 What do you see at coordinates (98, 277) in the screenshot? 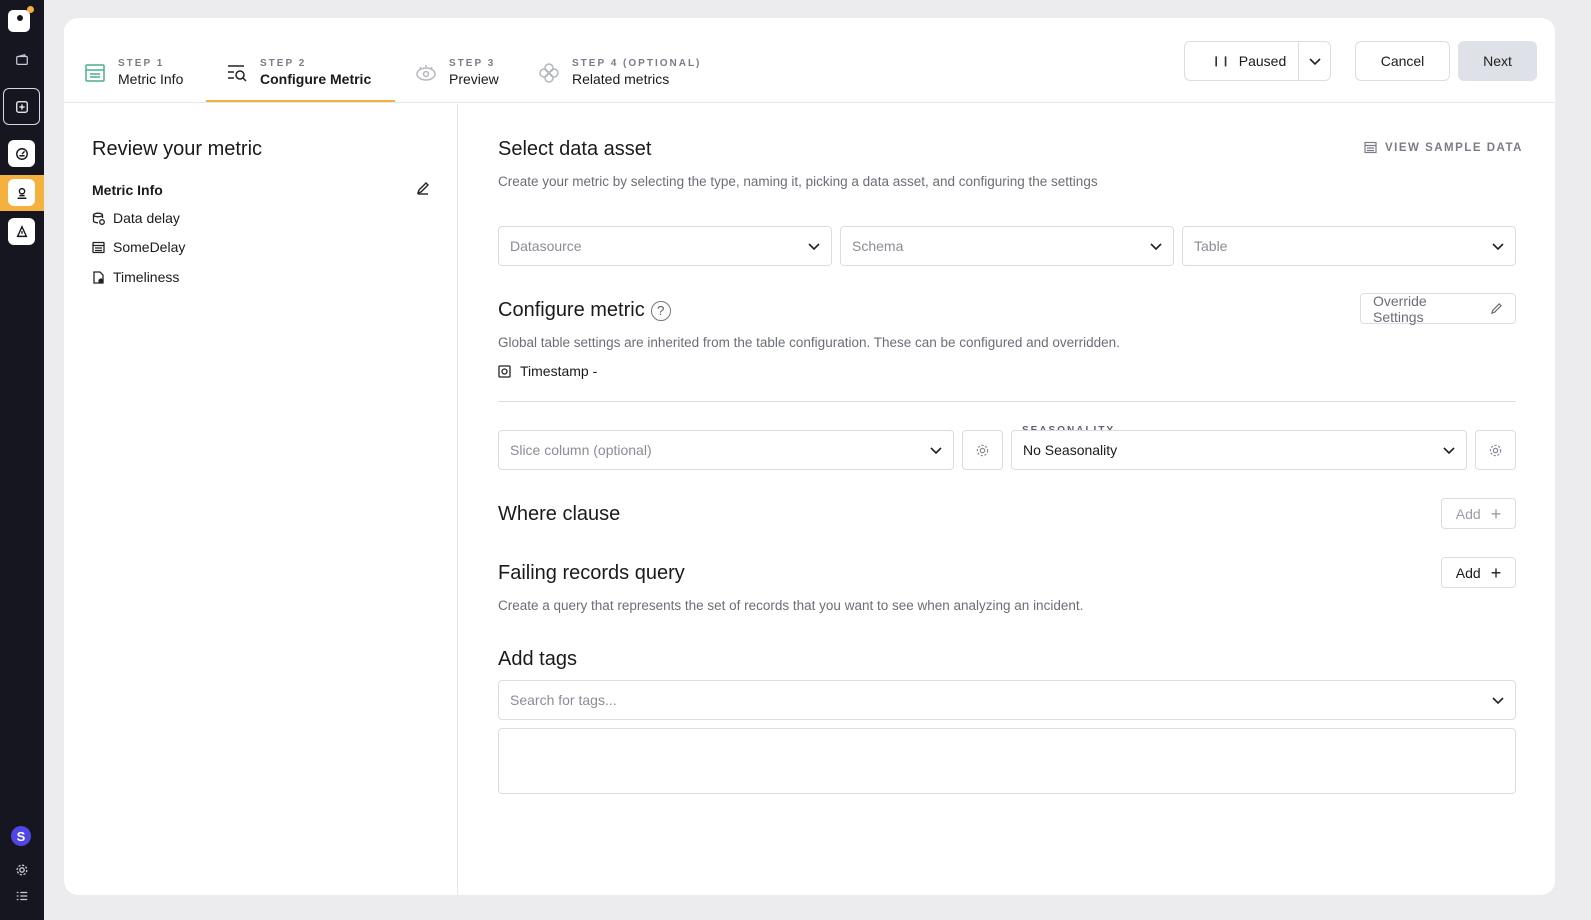
I see `timeliness-icon` at bounding box center [98, 277].